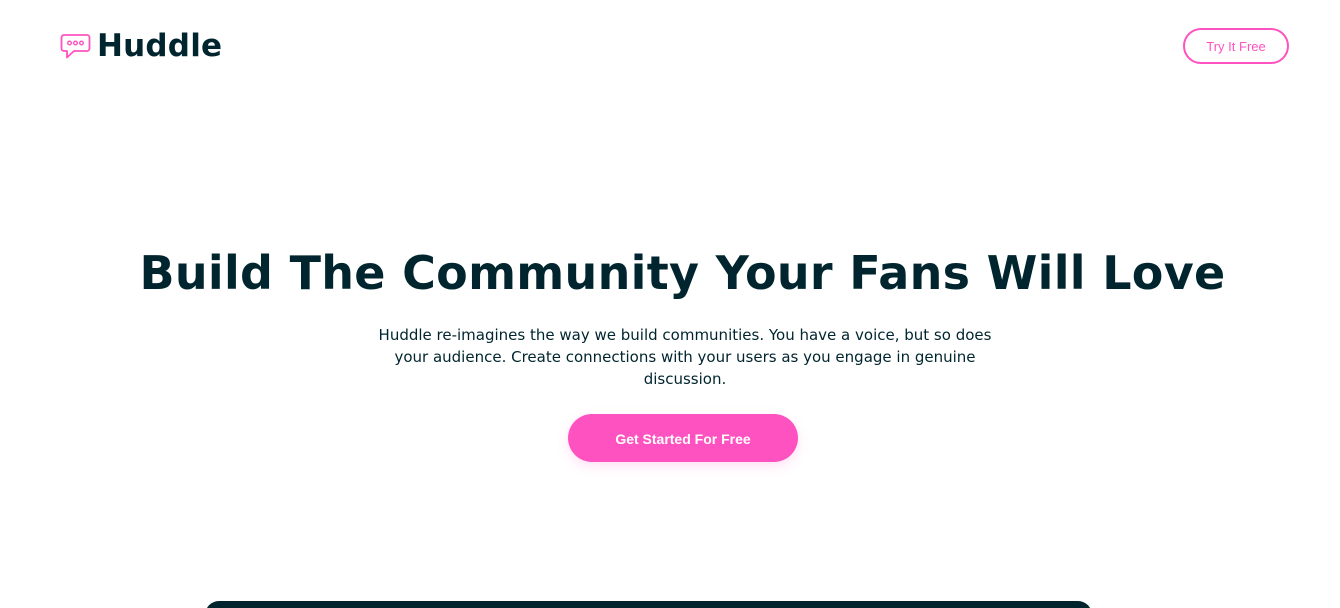 The width and height of the screenshot is (1340, 608). What do you see at coordinates (160, 46) in the screenshot?
I see `brand-name: Huddle` at bounding box center [160, 46].